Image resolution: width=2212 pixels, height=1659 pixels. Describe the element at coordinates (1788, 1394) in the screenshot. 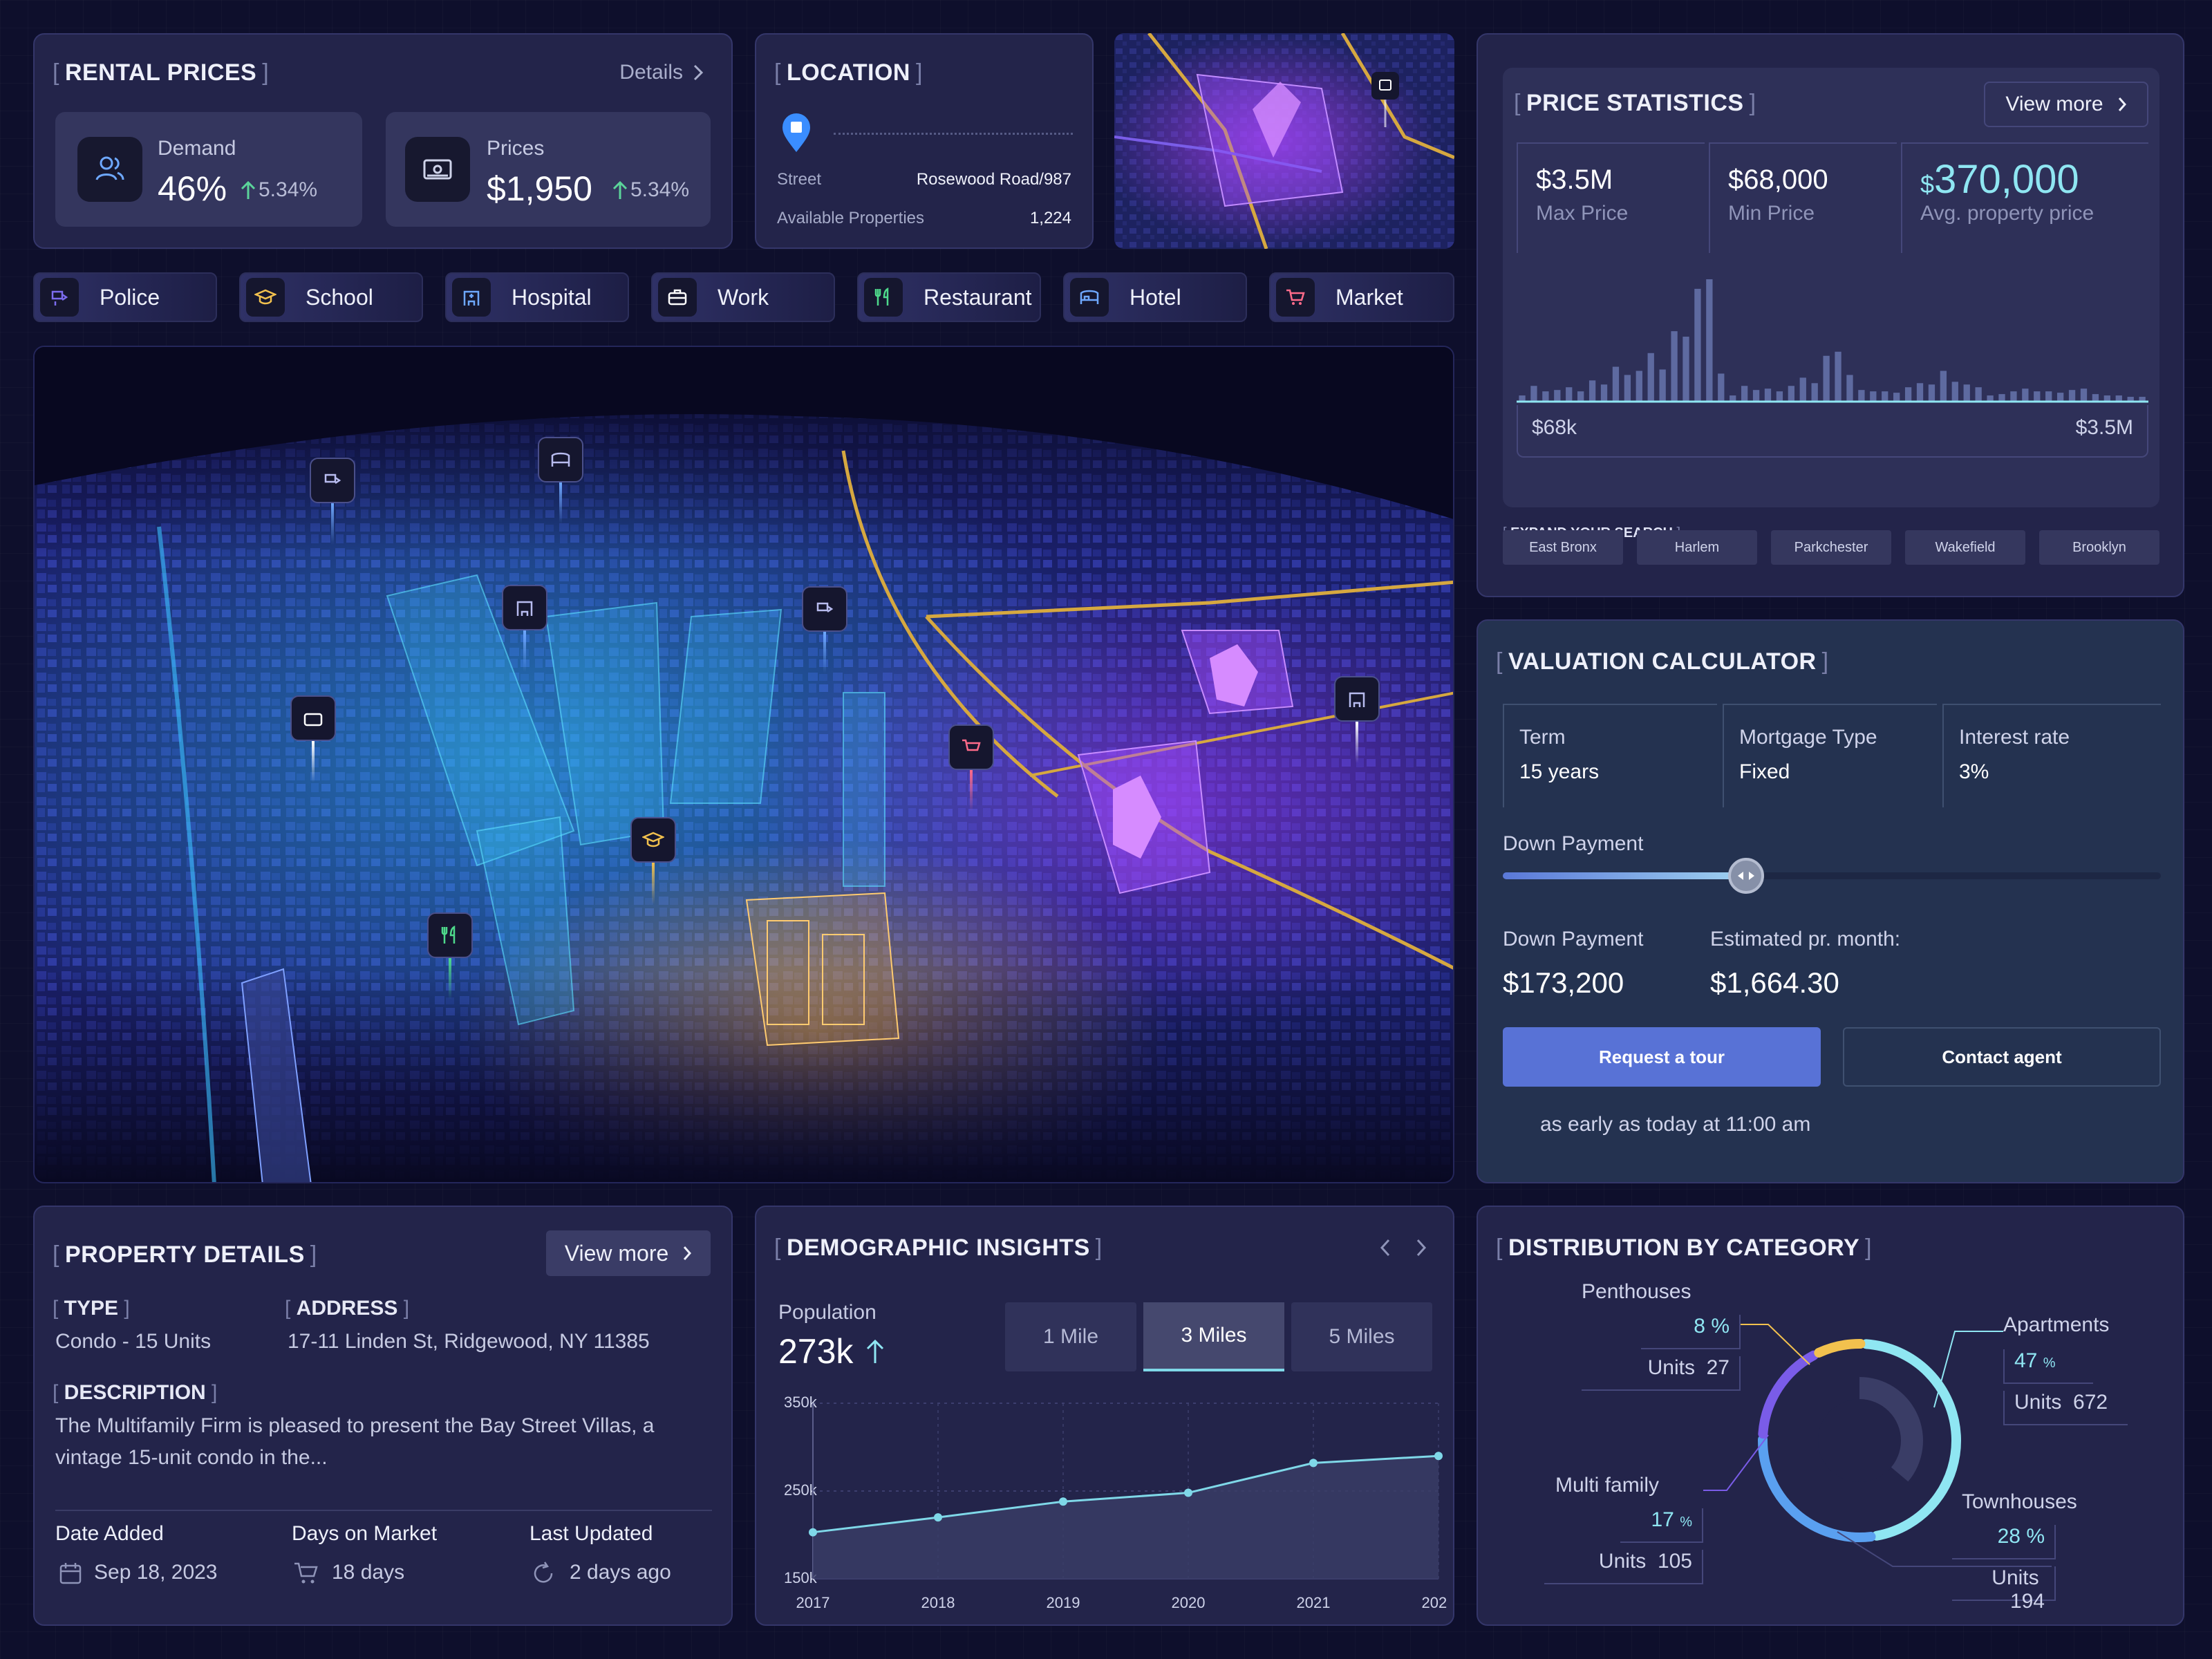

I see `donut-slice-multi-family` at that location.